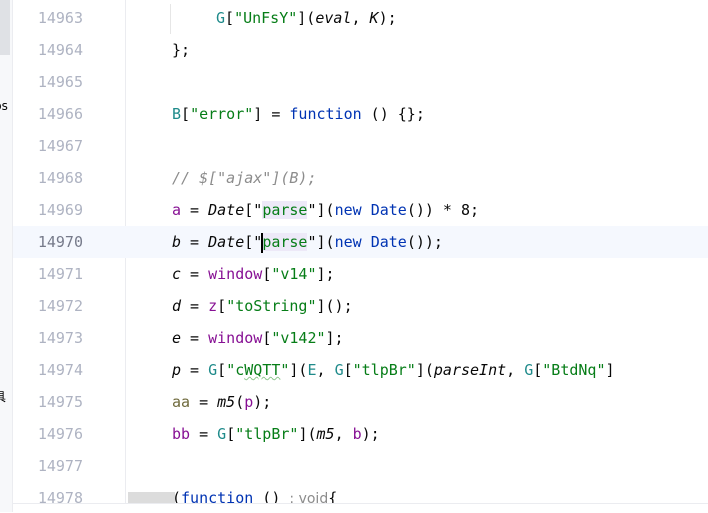  Describe the element at coordinates (3, 396) in the screenshot. I see `tool-window-label: 具` at that location.